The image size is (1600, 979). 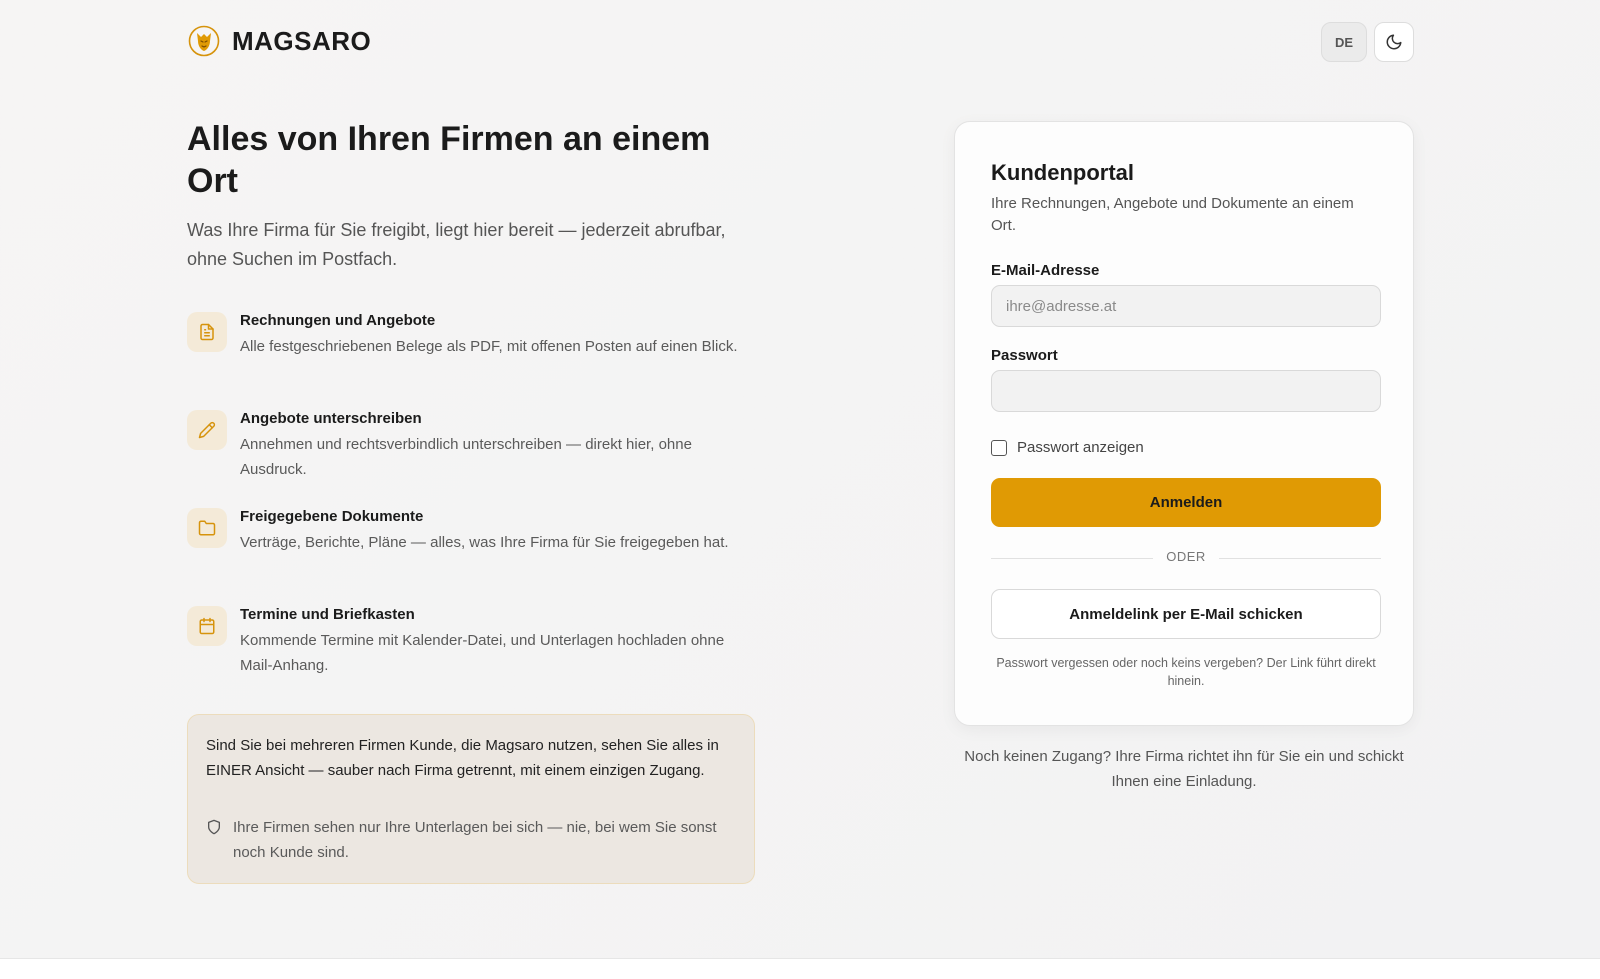 What do you see at coordinates (207, 626) in the screenshot?
I see `calendar-icon` at bounding box center [207, 626].